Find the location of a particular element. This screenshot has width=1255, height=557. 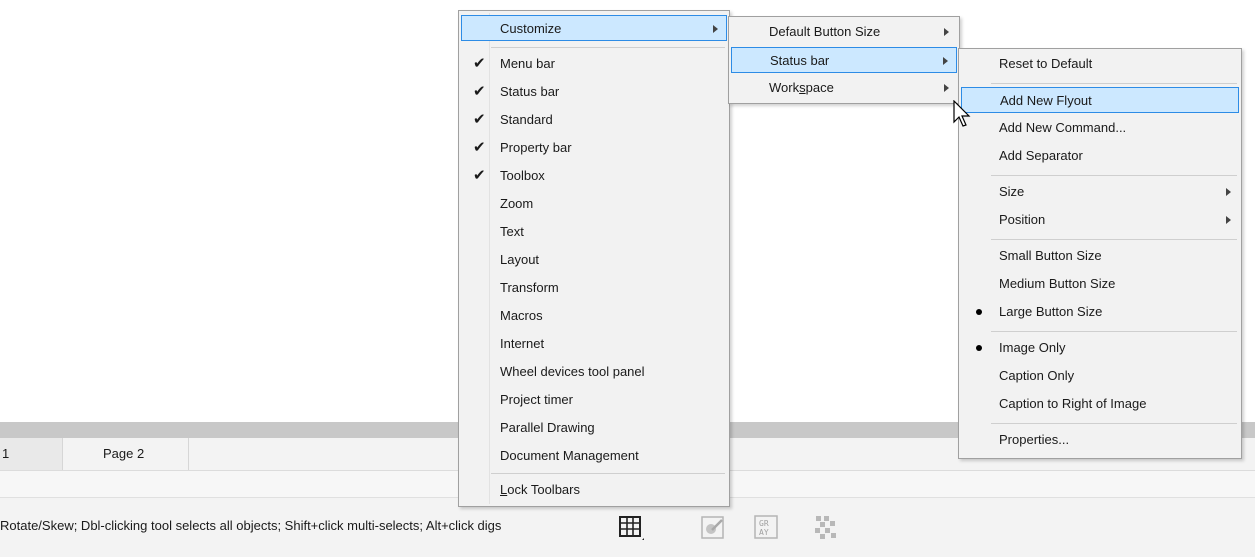

menu-item-toolbar: Layout is located at coordinates (594, 260).